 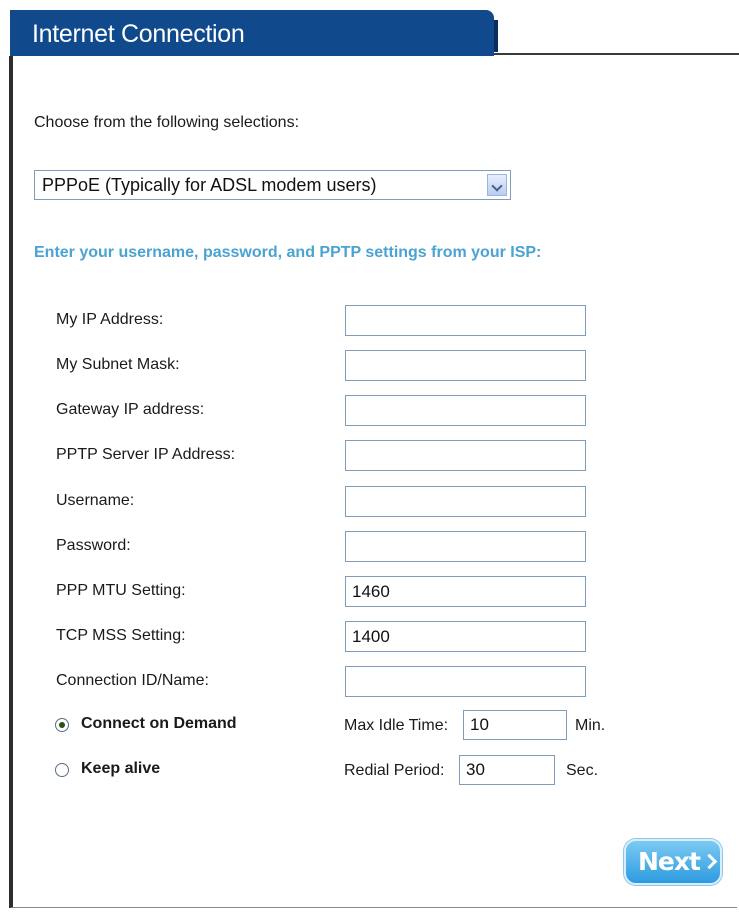 I want to click on my-subnet-mask-label: My Subnet Mask:, so click(x=118, y=364).